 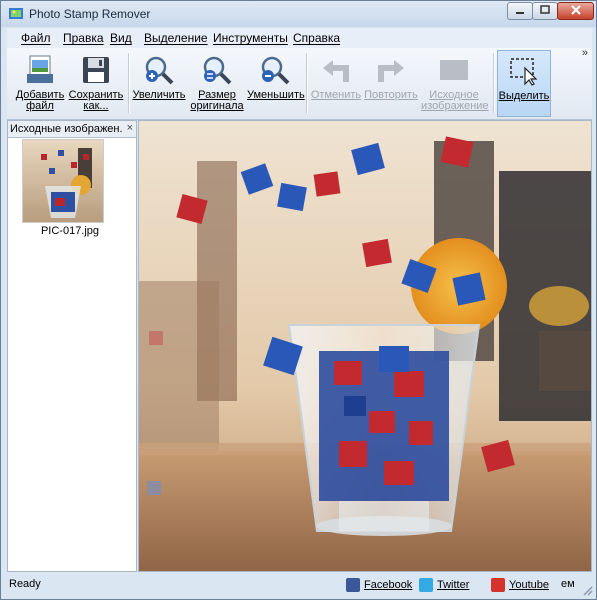 I want to click on redo-icon, so click(x=391, y=71).